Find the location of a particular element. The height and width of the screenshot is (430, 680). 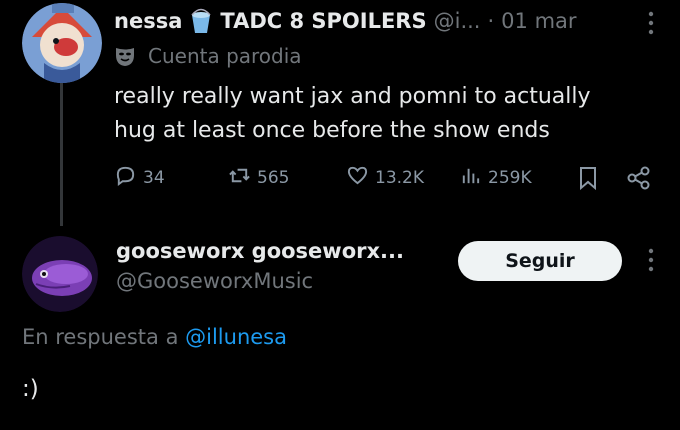

repost-icon is located at coordinates (239, 178).